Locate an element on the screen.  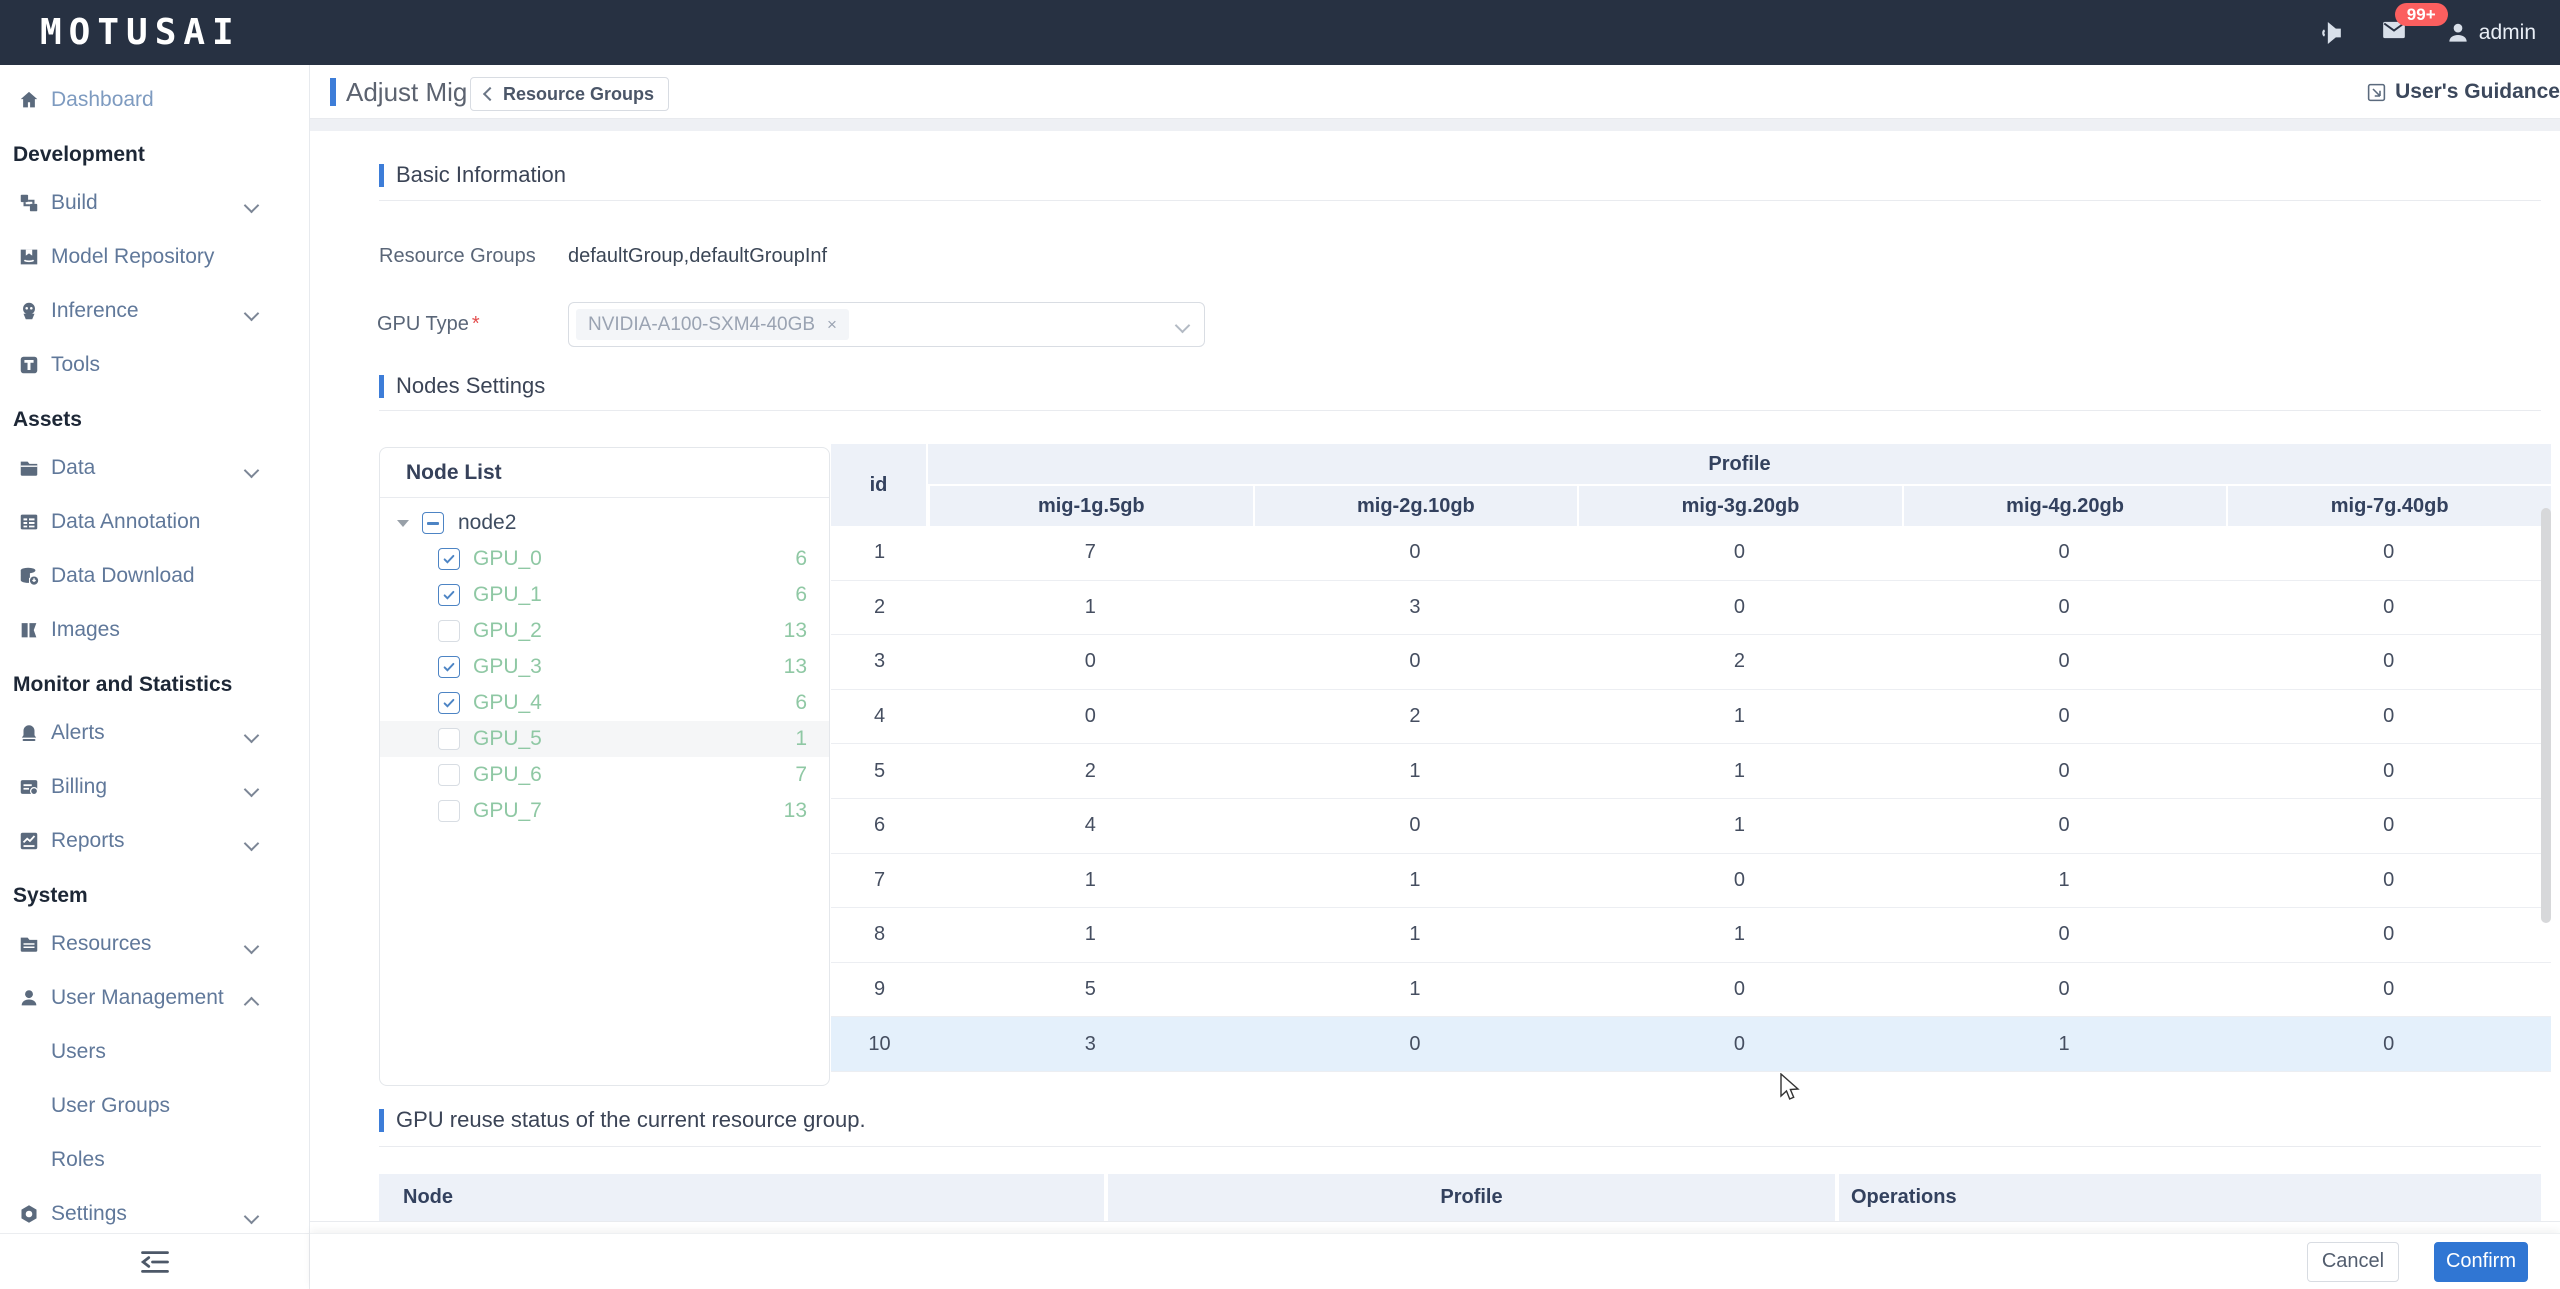
sidebar-item-dashboard: Dashboard is located at coordinates (154, 100).